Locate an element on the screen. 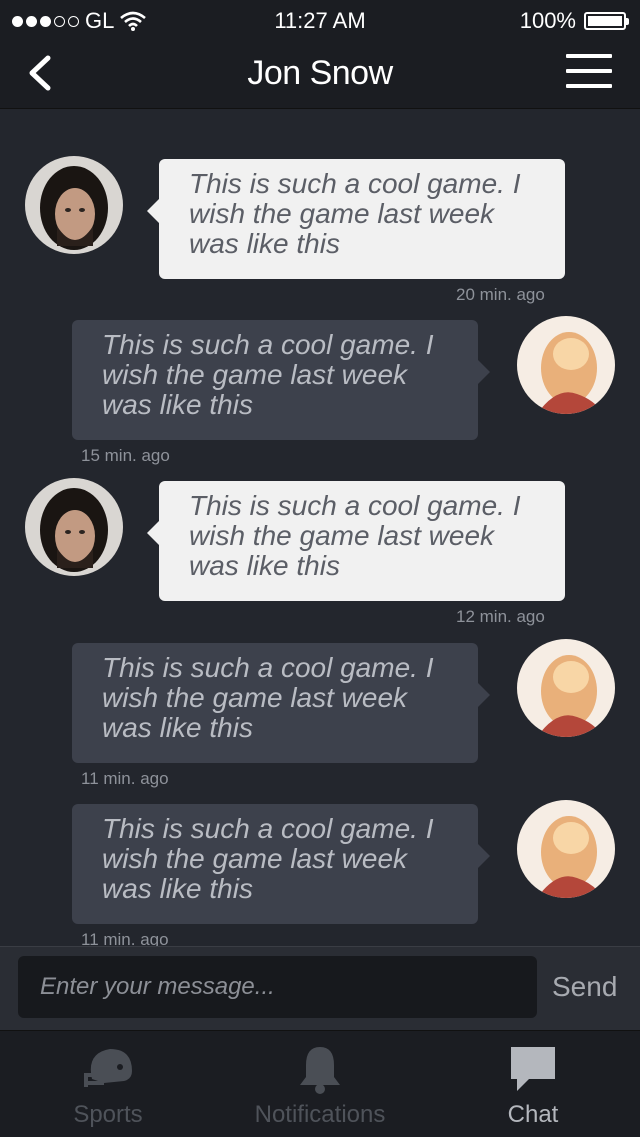  tab-bar: Sports Notifications Chat is located at coordinates (320, 1083).